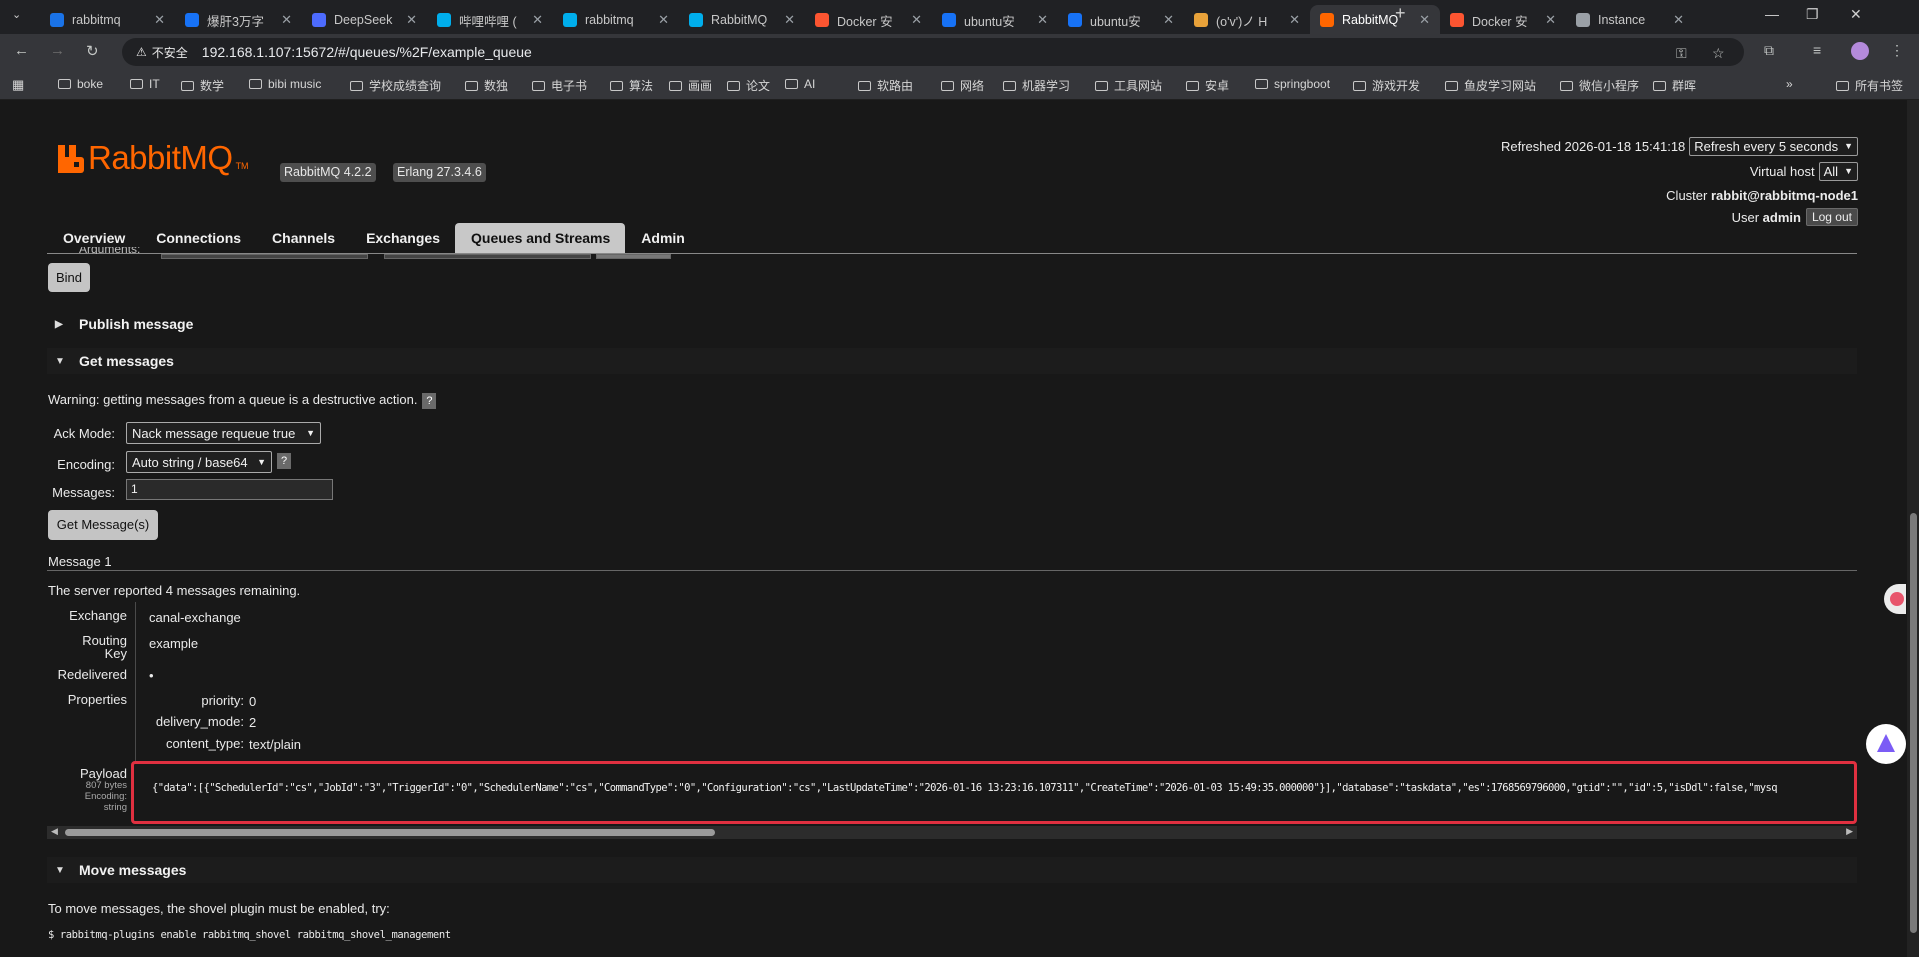 The image size is (1919, 957). What do you see at coordinates (202, 85) in the screenshot?
I see `bookmark-folder: 数学` at bounding box center [202, 85].